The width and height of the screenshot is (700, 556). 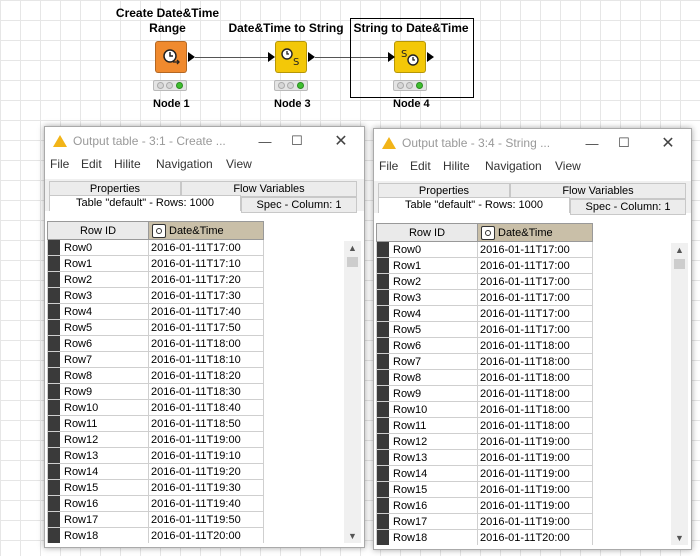 What do you see at coordinates (679, 394) in the screenshot?
I see `vertical-scrollbar: ▲ ▼` at bounding box center [679, 394].